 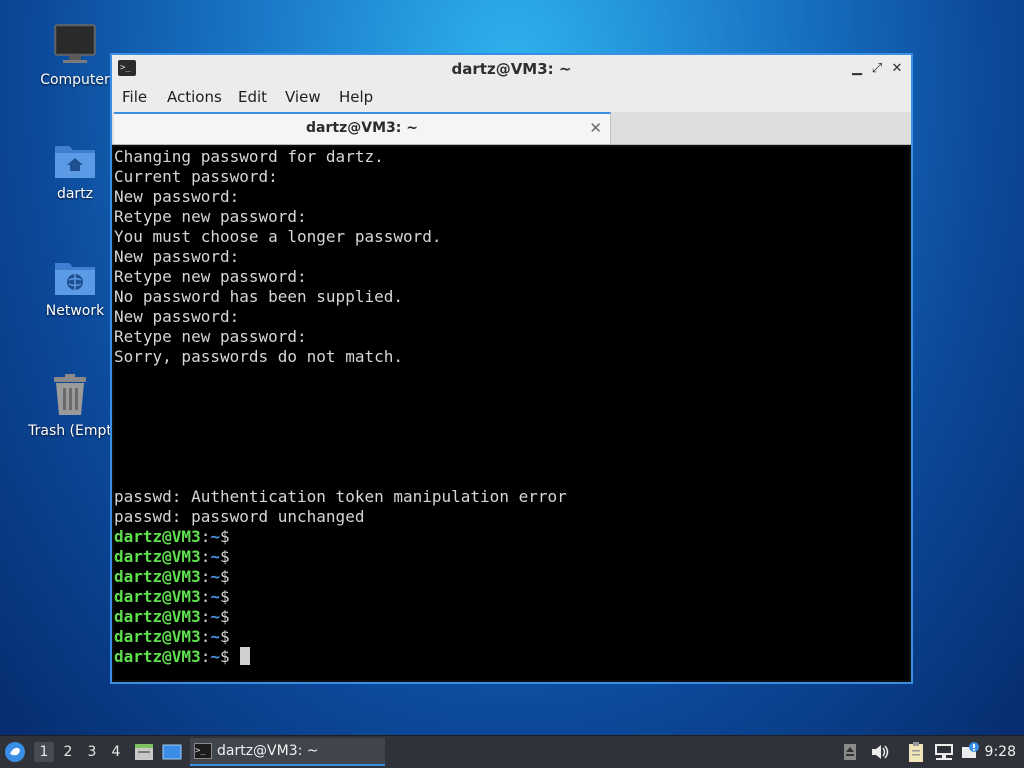 I want to click on monitor-icon, so click(x=75, y=43).